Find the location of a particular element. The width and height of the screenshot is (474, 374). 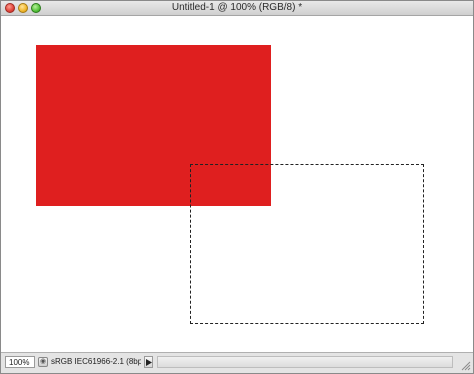

status-bar: 100% ◉ sRGB IEC61966-2.1 (8bpc) is located at coordinates (237, 362).